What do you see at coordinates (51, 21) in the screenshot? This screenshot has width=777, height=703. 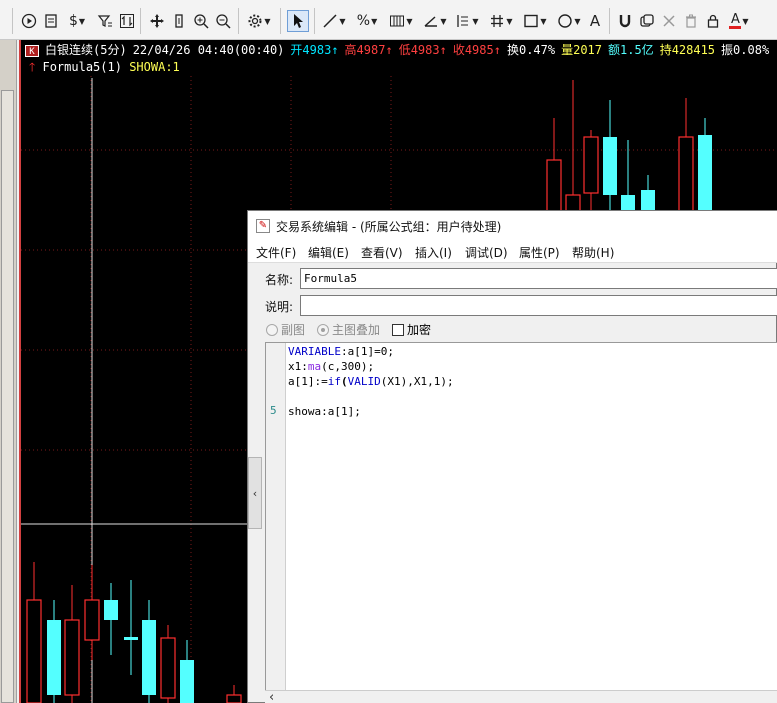 I see `document-icon` at bounding box center [51, 21].